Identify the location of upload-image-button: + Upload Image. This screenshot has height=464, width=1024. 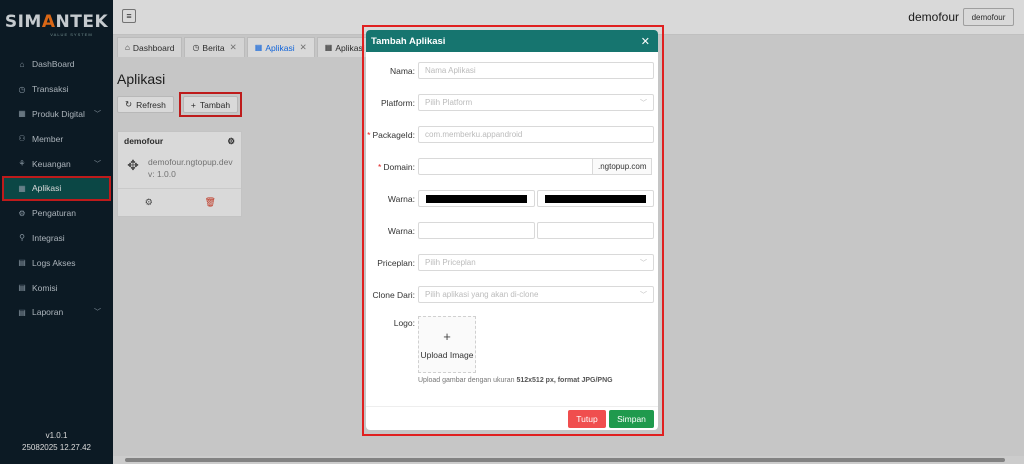
(447, 344).